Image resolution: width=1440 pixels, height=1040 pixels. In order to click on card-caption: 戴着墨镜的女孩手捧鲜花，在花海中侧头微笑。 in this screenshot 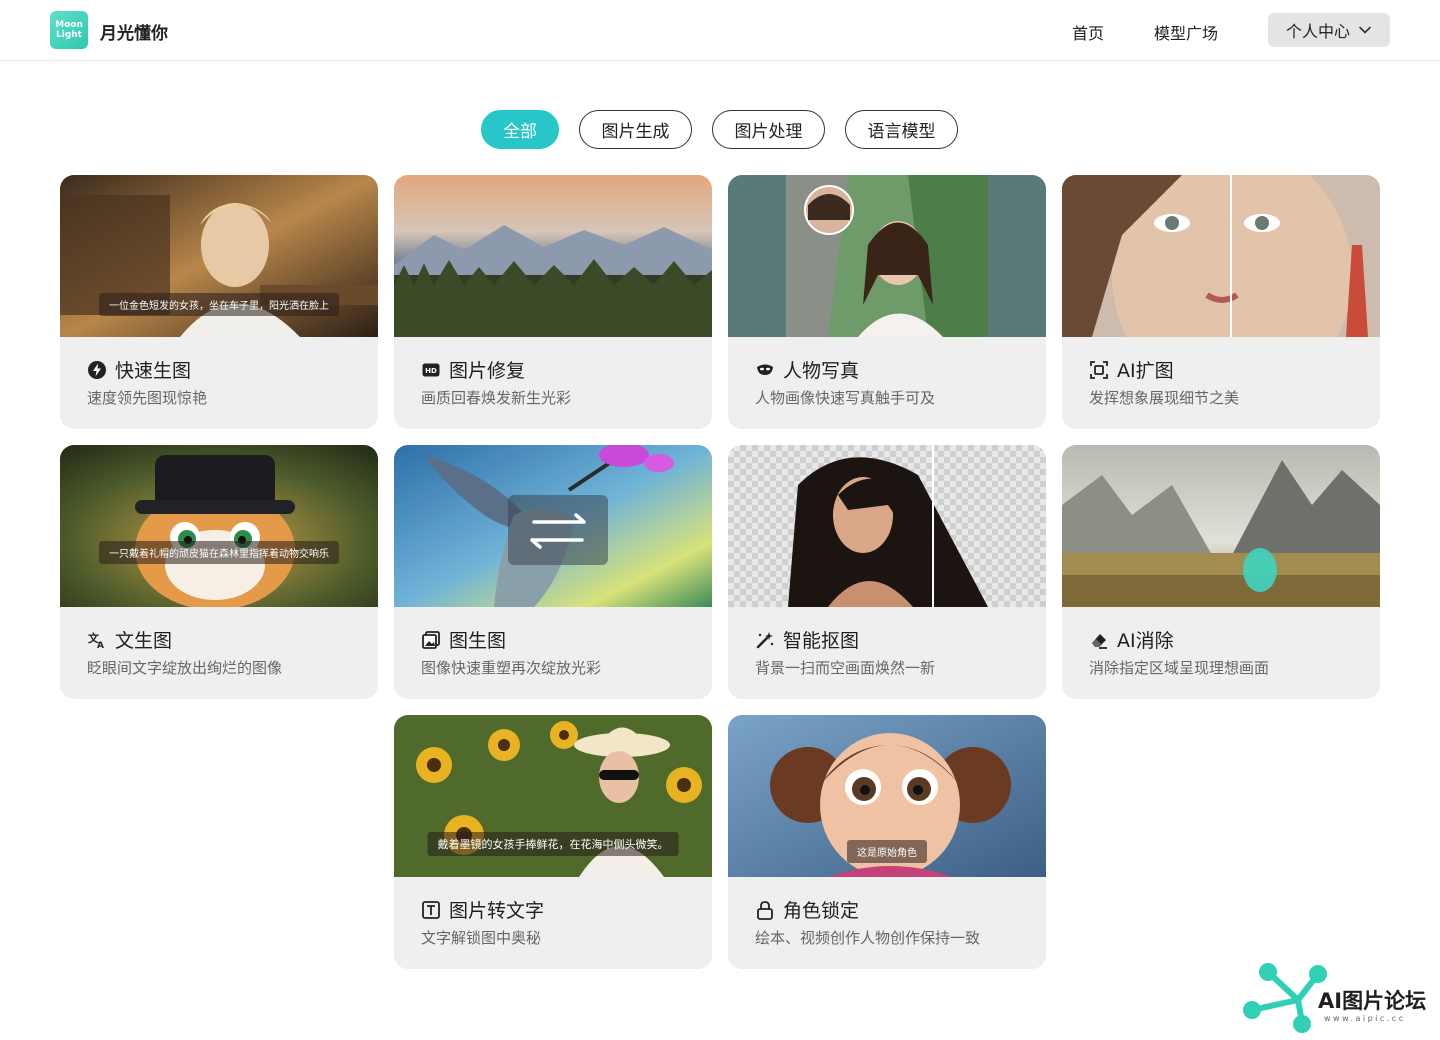, I will do `click(553, 844)`.